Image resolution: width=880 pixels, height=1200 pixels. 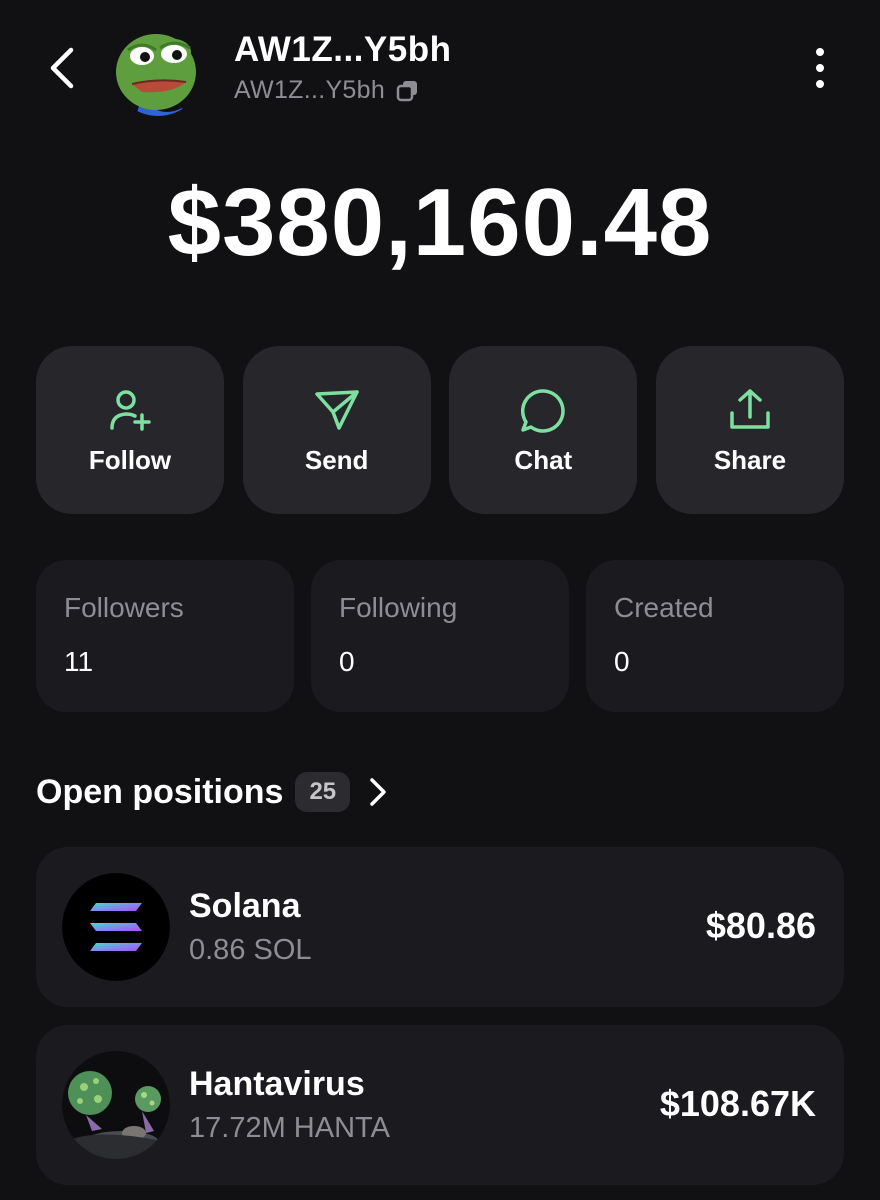 I want to click on stat-label: Followers, so click(x=124, y=607).